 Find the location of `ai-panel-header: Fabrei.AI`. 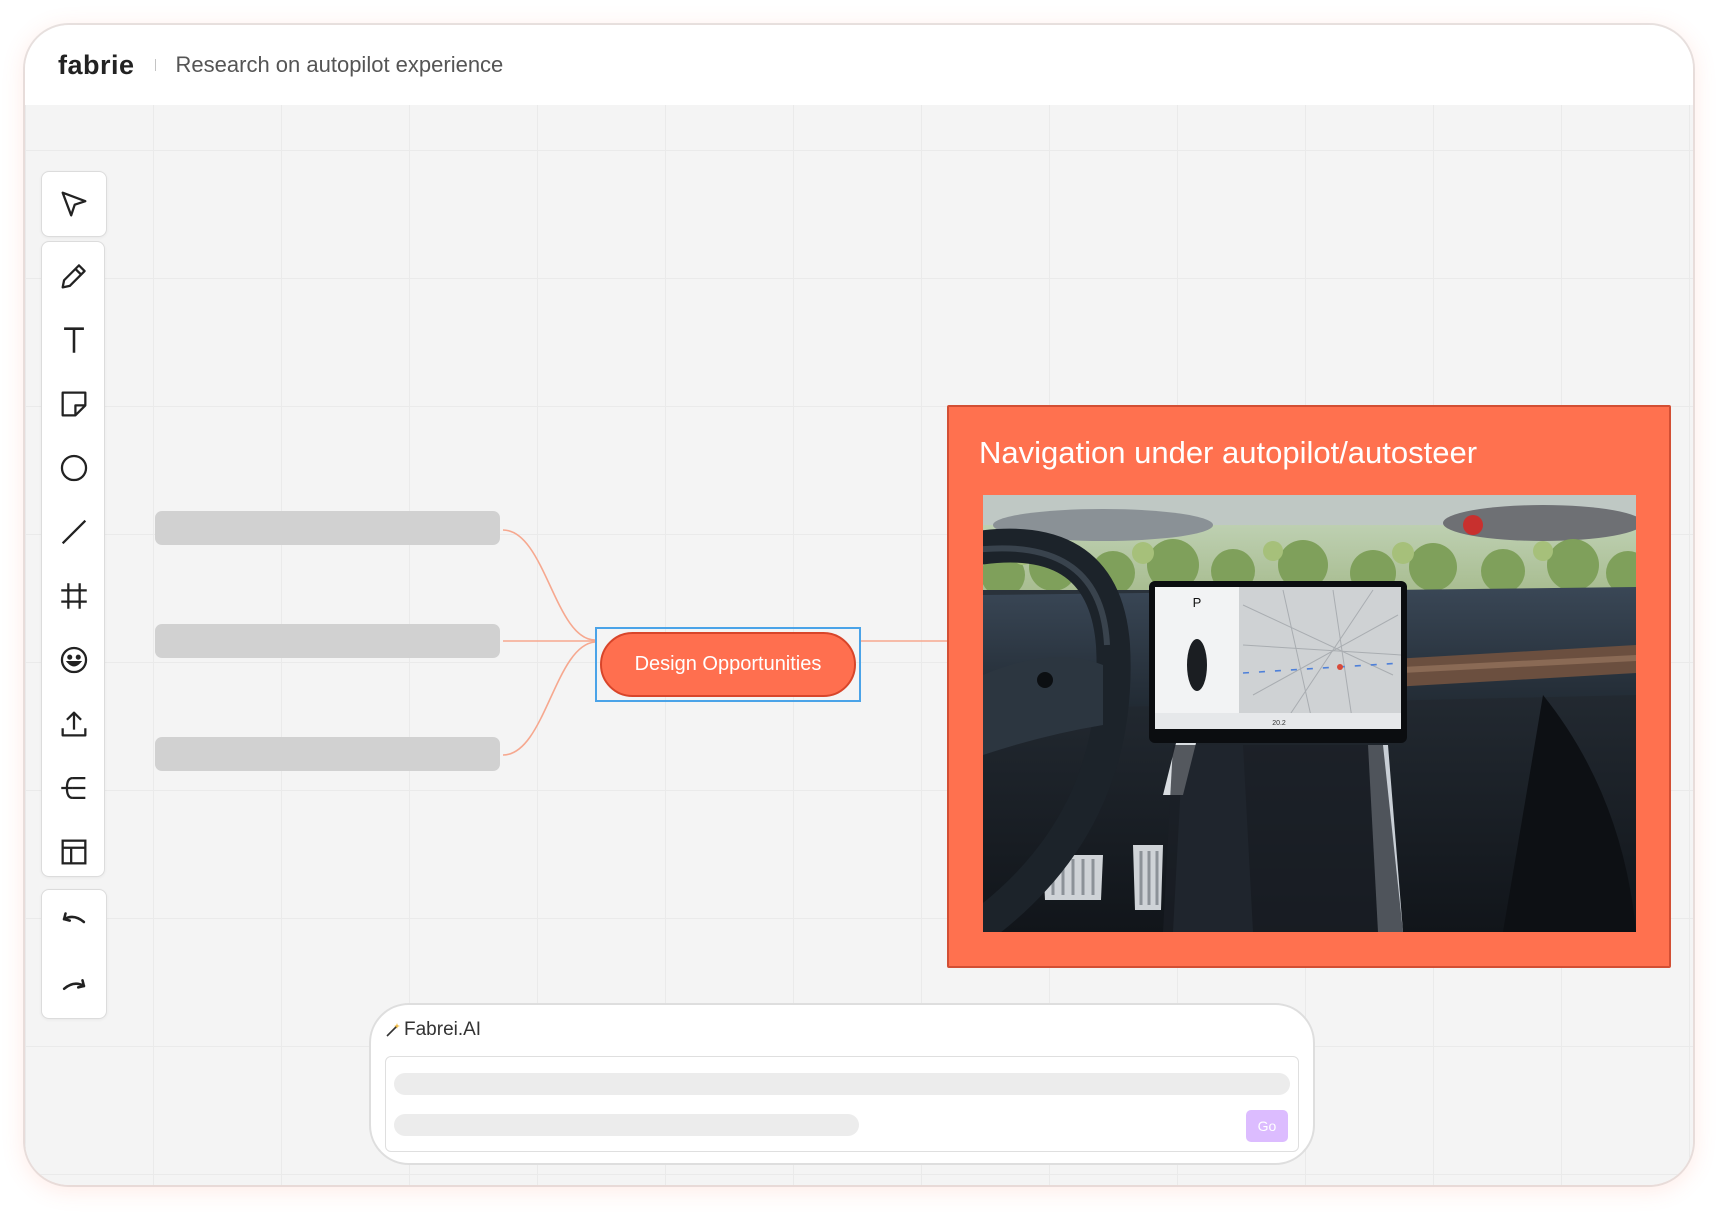

ai-panel-header: Fabrei.AI is located at coordinates (433, 1030).